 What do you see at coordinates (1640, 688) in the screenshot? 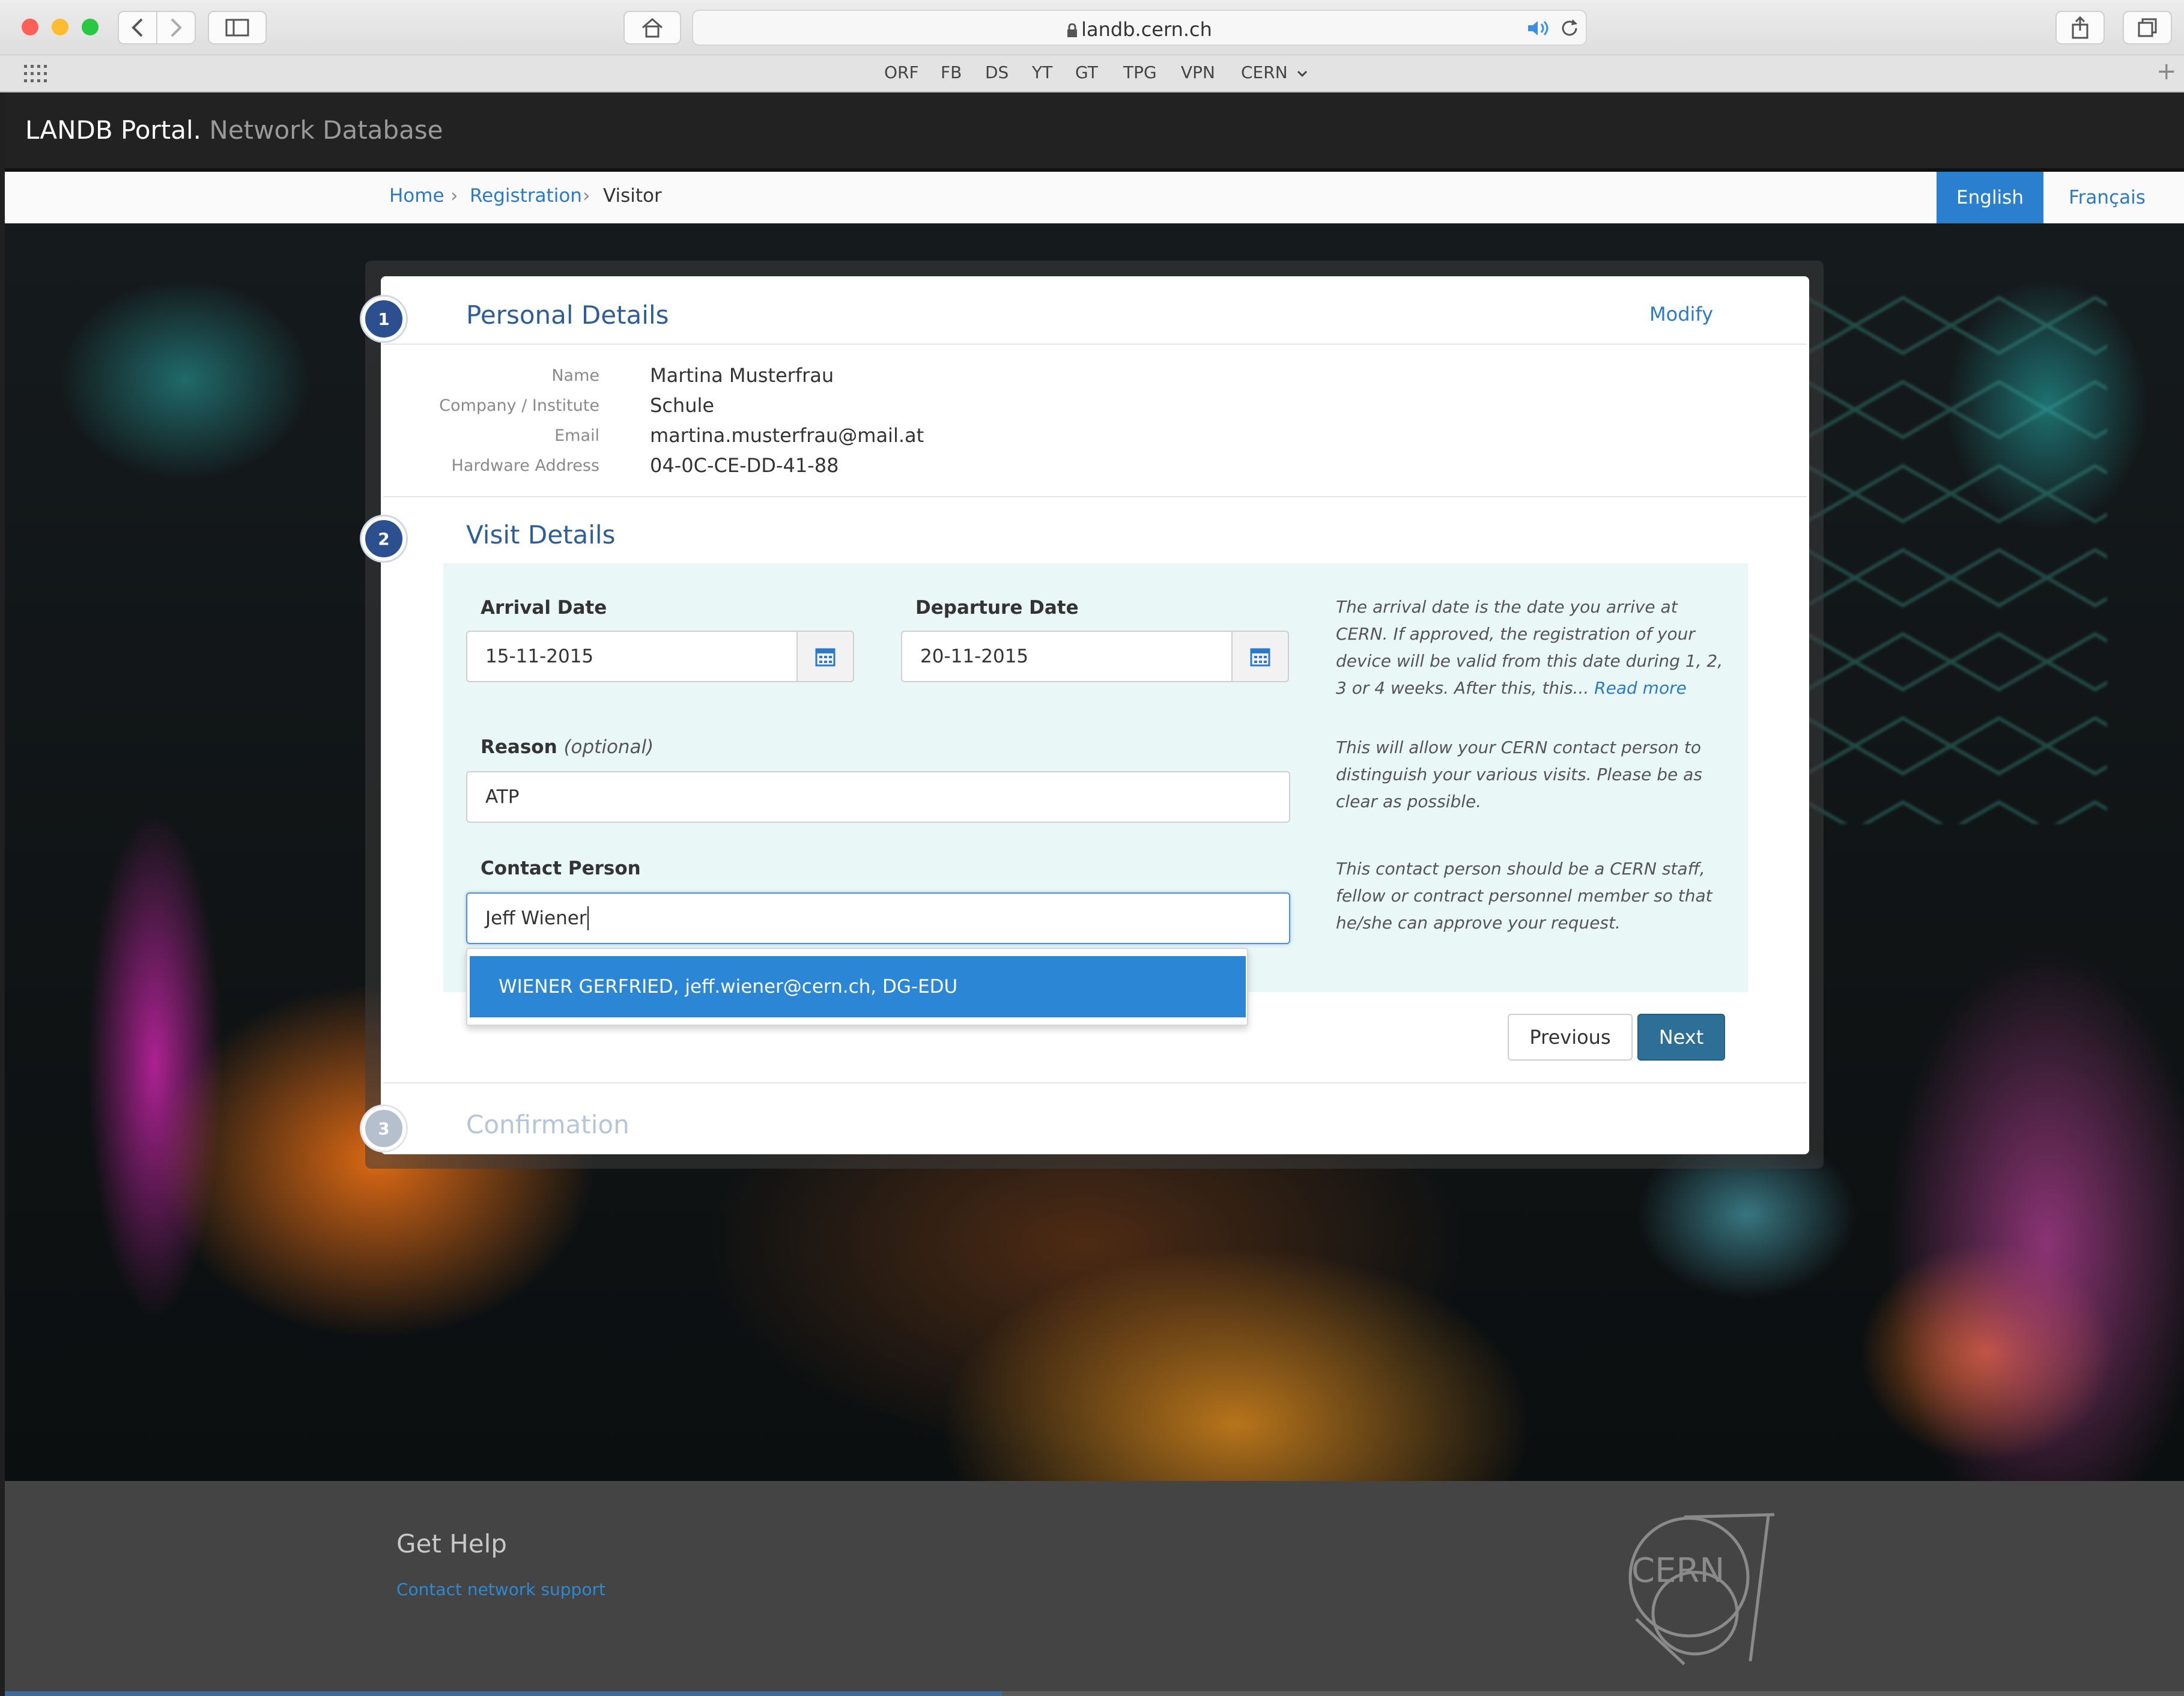
I see `read-more-link: Read more` at bounding box center [1640, 688].